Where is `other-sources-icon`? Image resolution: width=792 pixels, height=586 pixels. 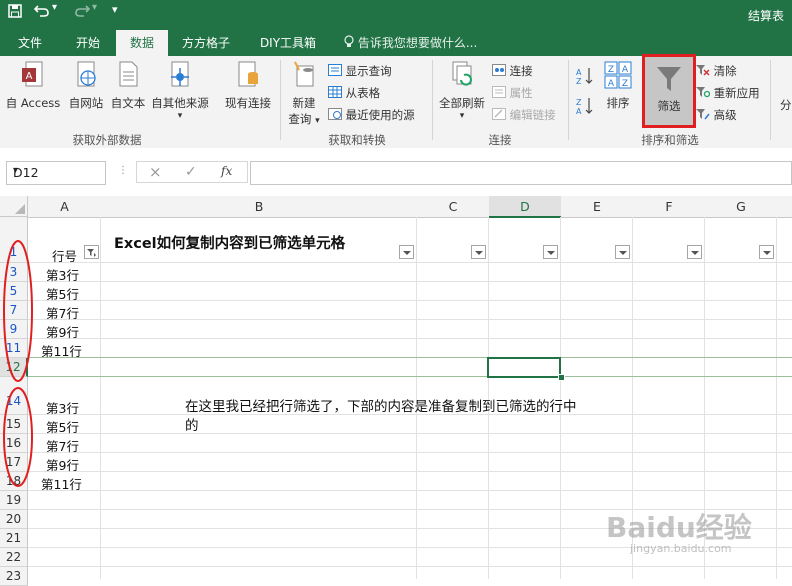
other-sources-icon is located at coordinates (180, 76).